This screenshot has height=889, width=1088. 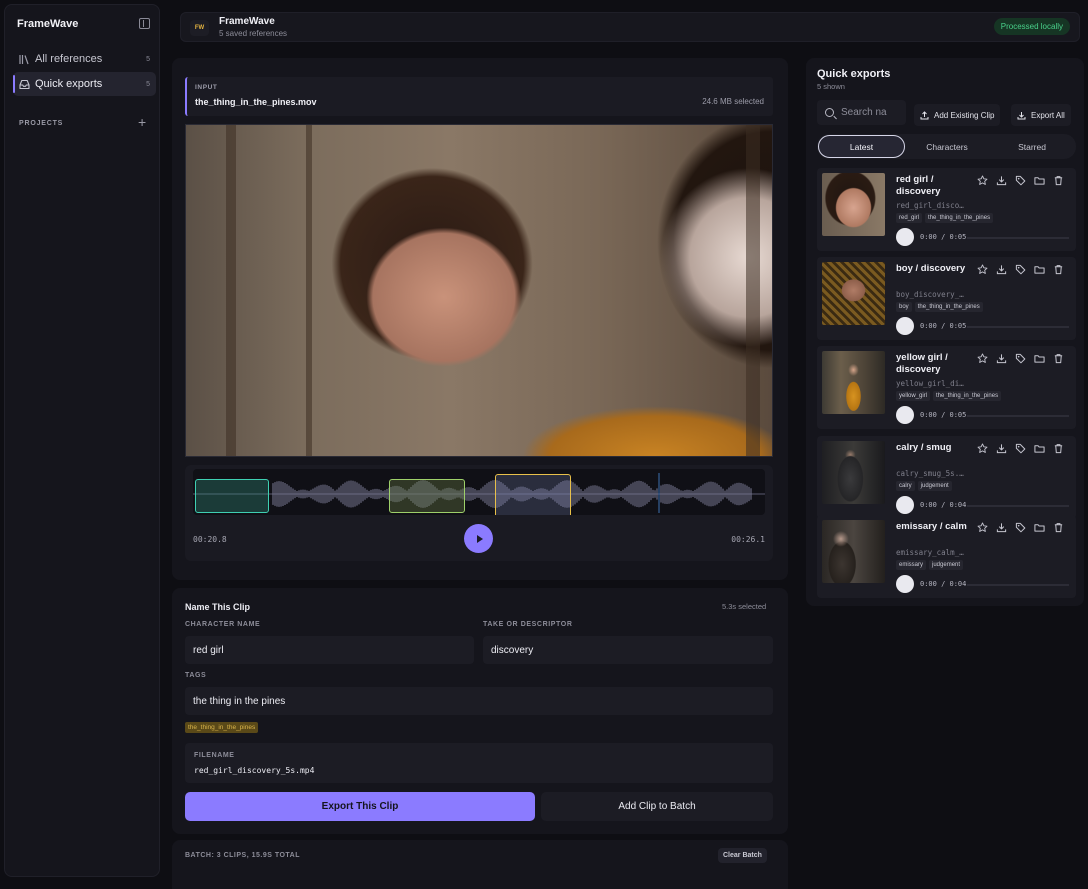 What do you see at coordinates (479, 701) in the screenshot?
I see `tags-input: the thing in the pines` at bounding box center [479, 701].